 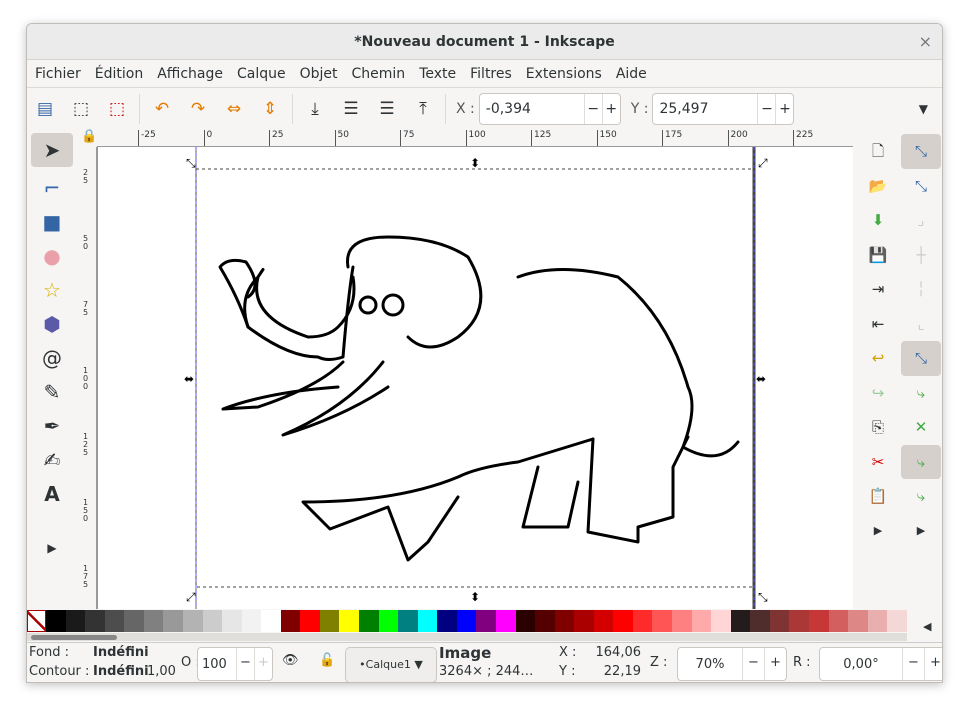 What do you see at coordinates (437, 74) in the screenshot?
I see `menu-texte: Texte` at bounding box center [437, 74].